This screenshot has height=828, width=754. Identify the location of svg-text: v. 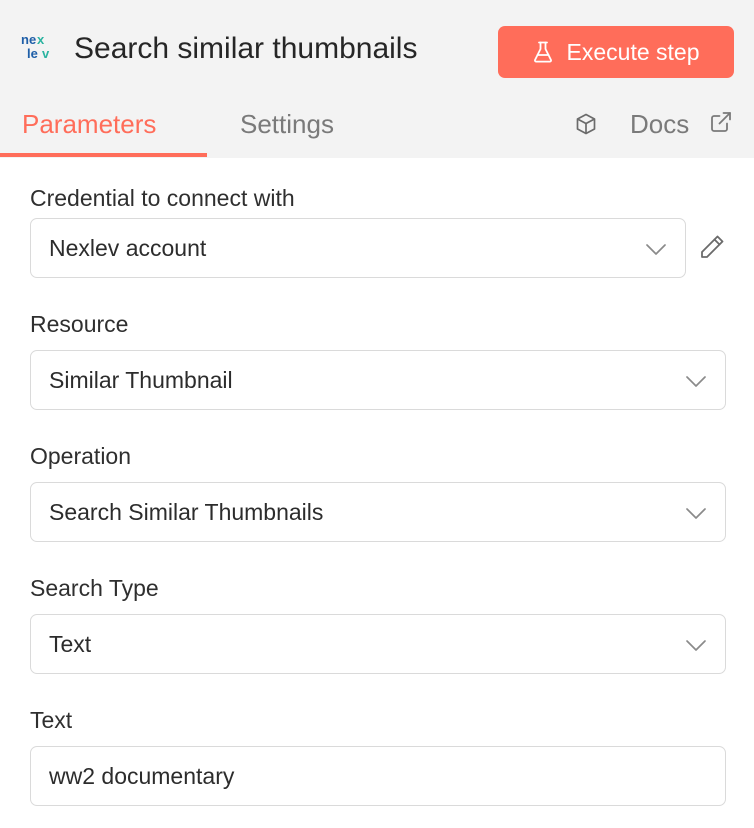
(46, 53).